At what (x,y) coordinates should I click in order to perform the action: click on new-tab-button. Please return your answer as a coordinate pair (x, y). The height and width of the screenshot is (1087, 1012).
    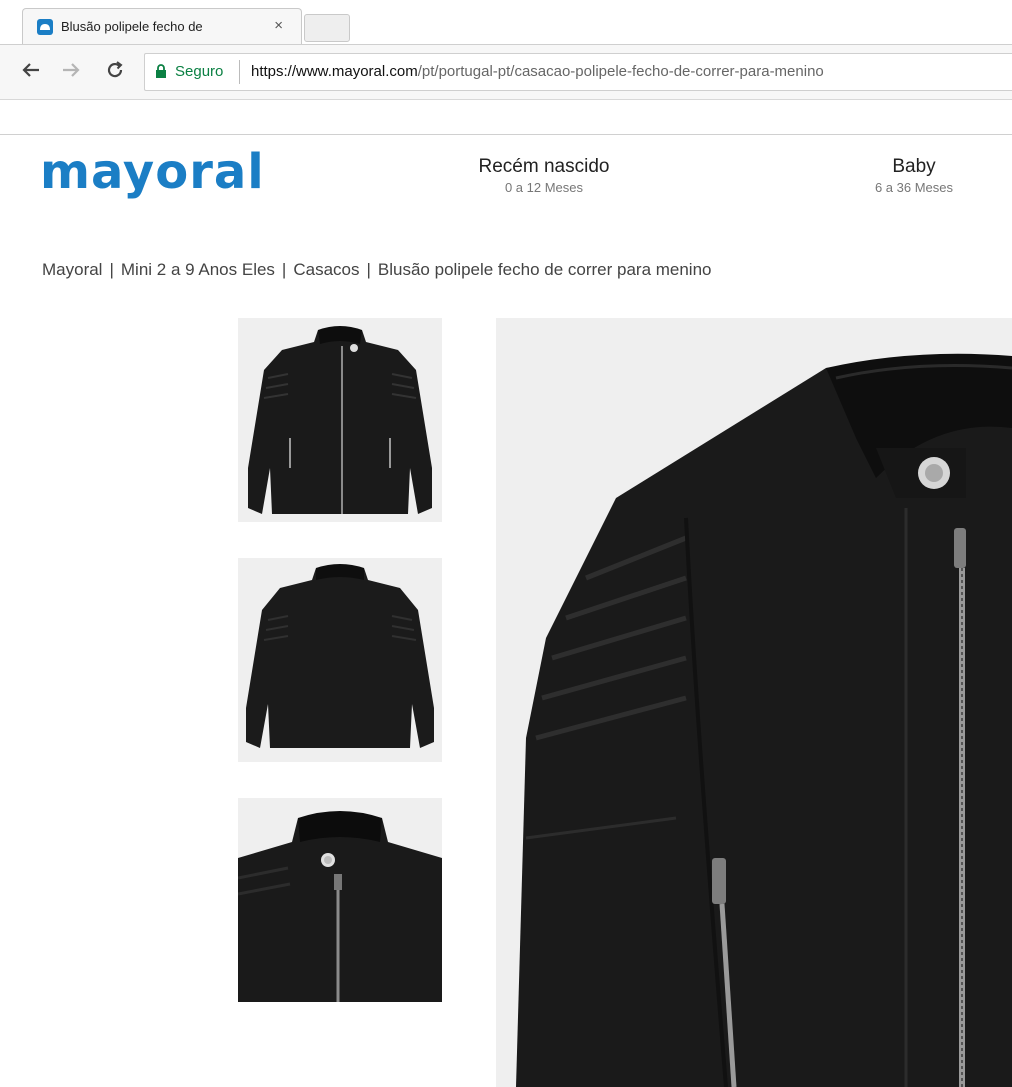
    Looking at the image, I should click on (327, 28).